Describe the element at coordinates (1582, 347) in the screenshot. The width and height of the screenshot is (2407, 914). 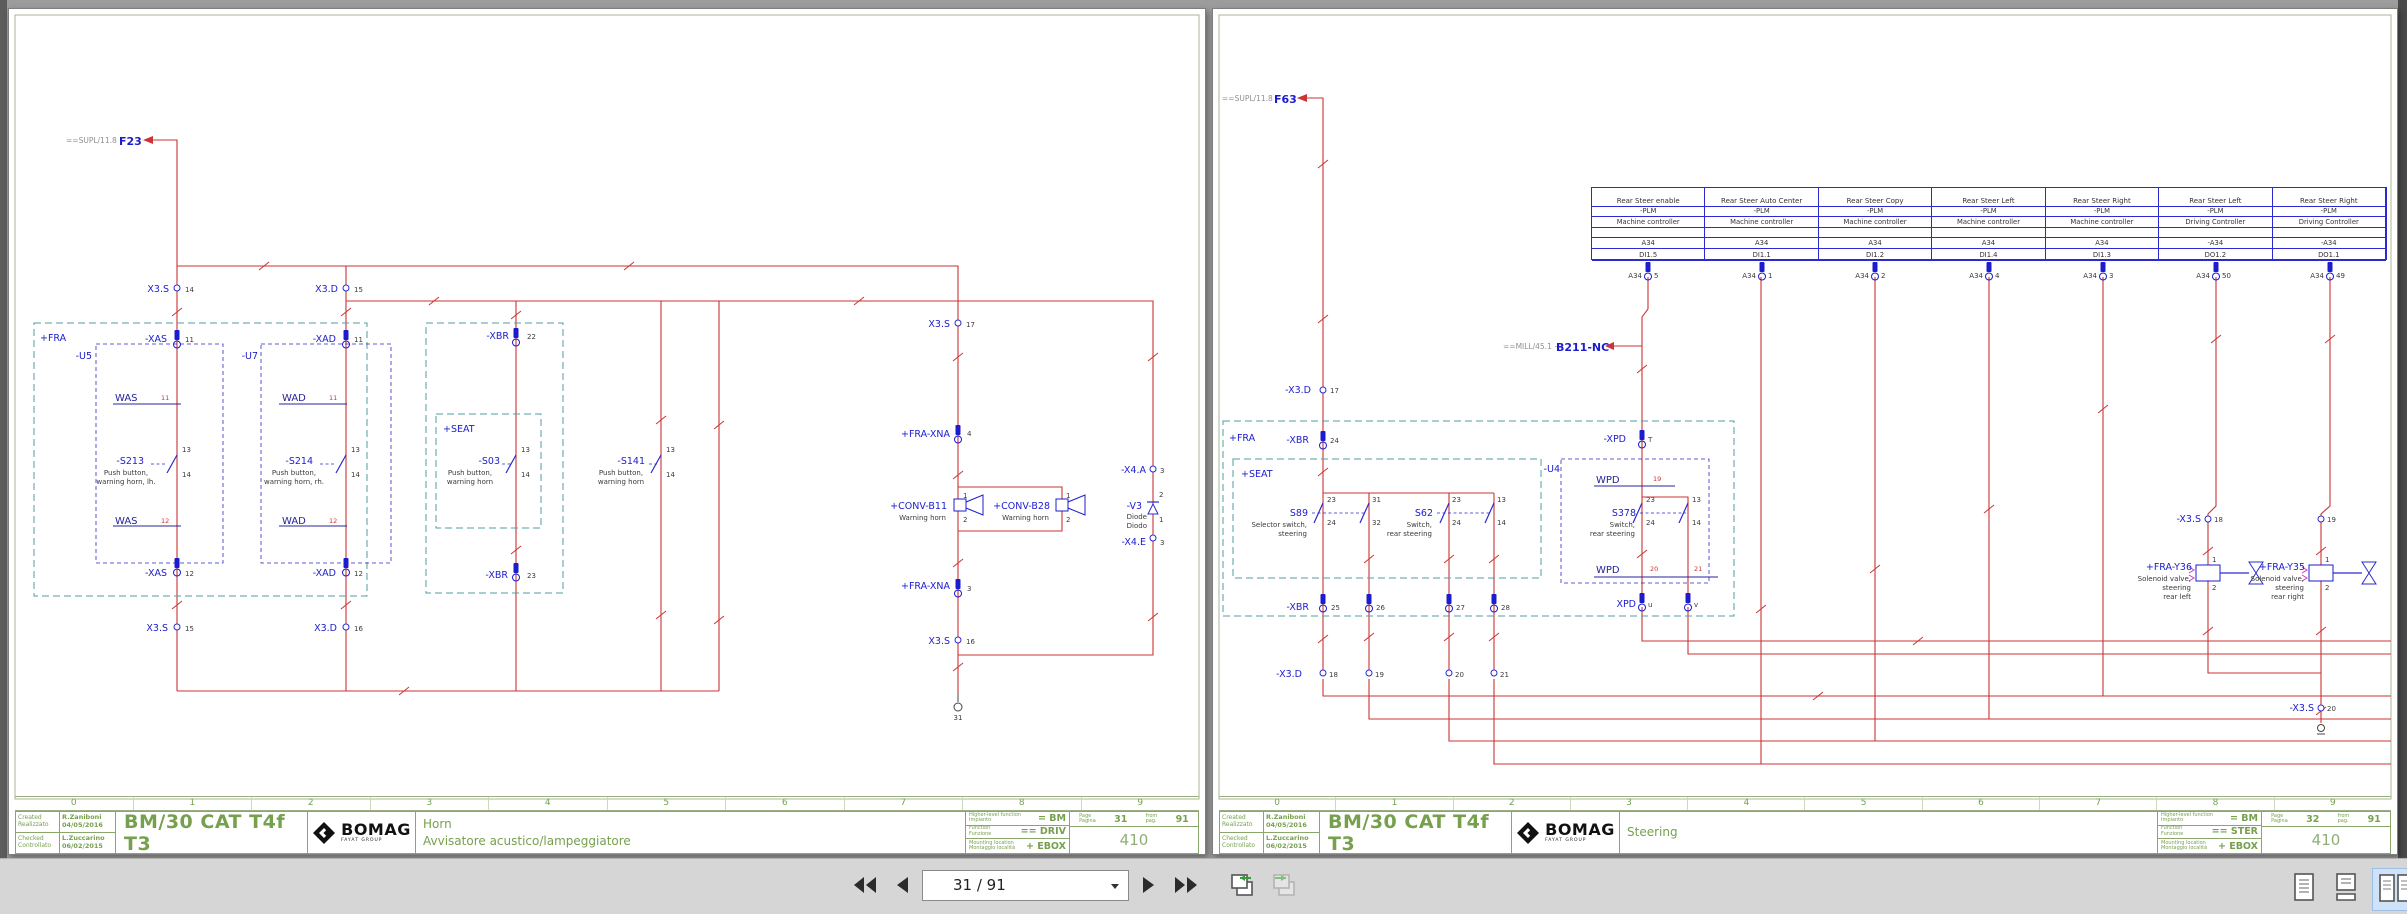
I see `component-ref-b211: B211-NC` at that location.